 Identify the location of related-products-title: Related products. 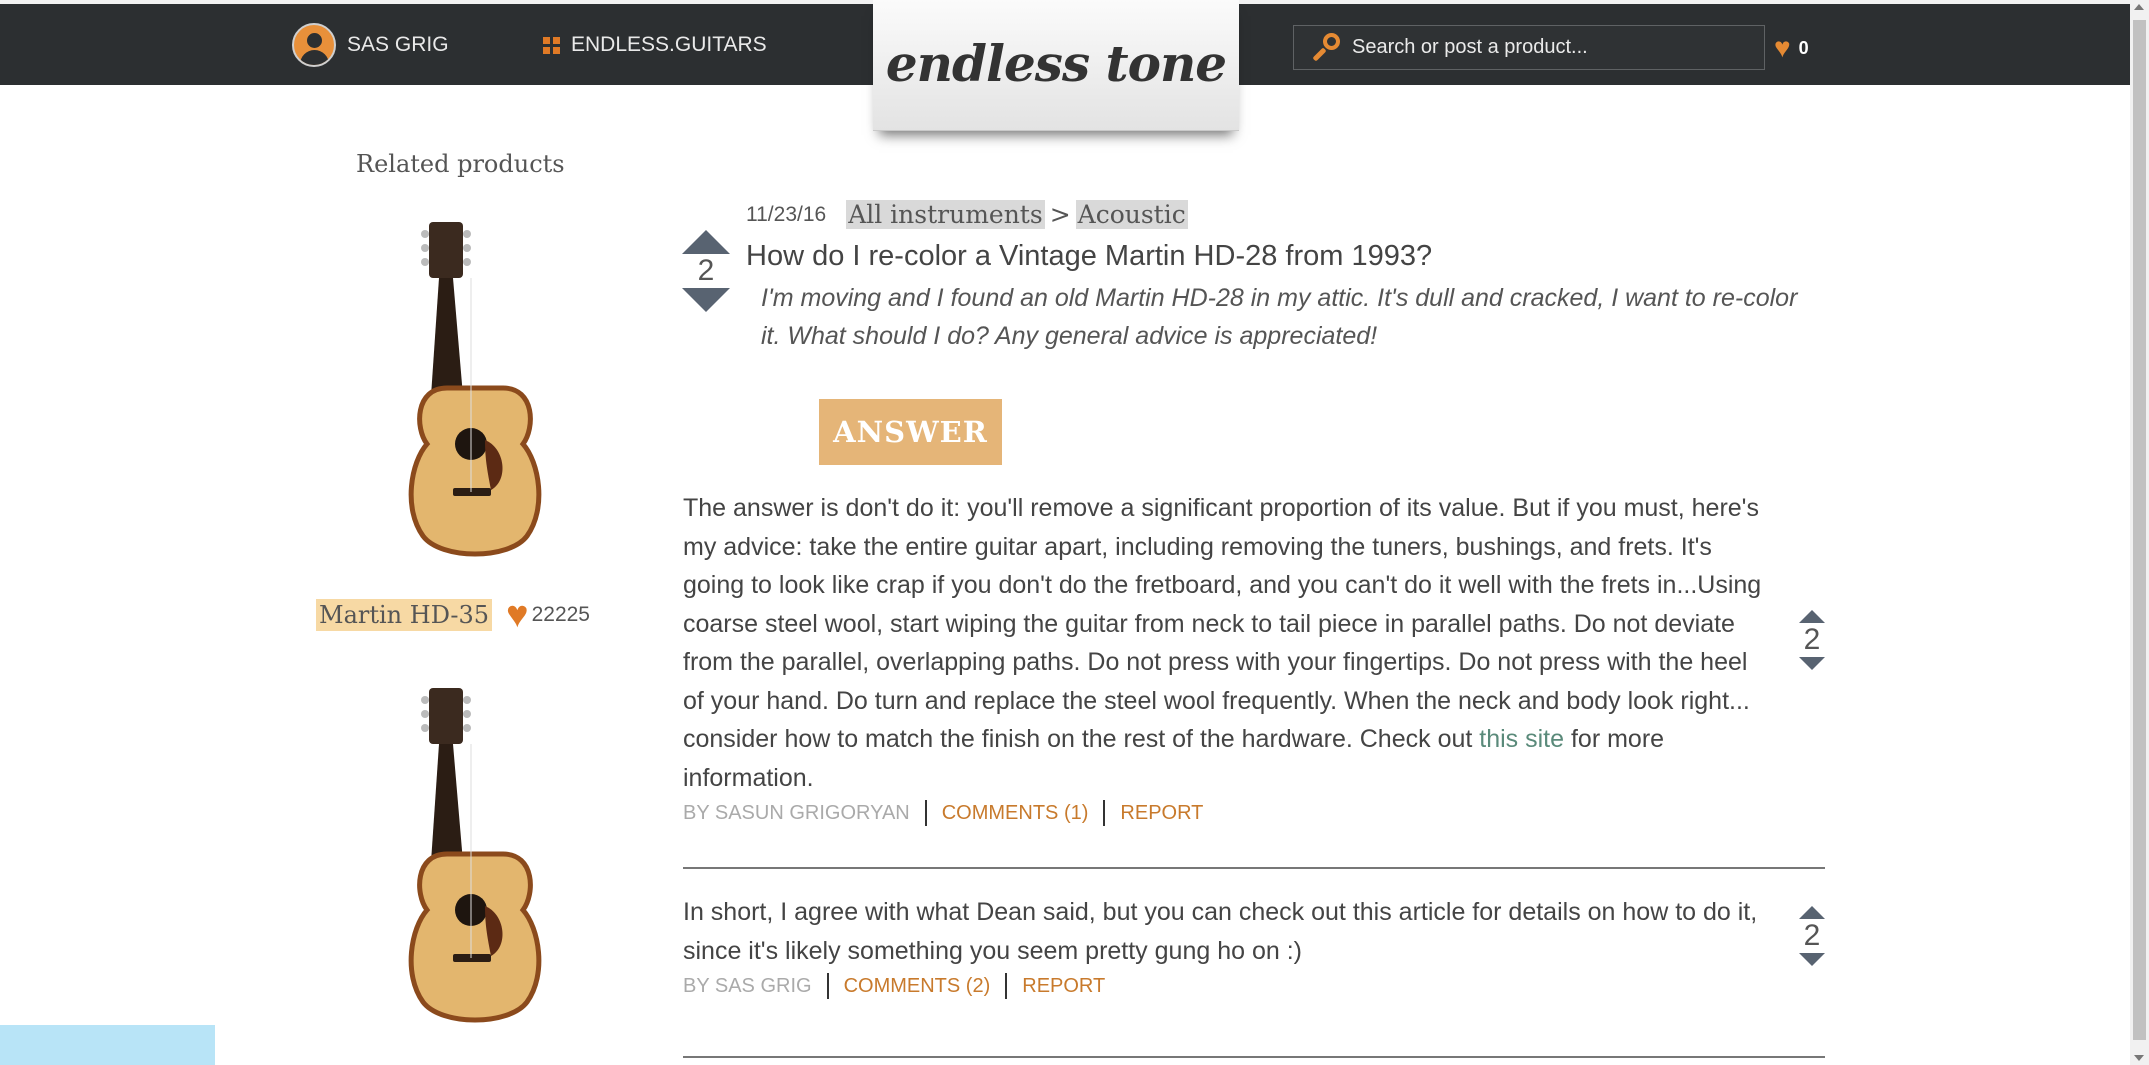
(460, 164).